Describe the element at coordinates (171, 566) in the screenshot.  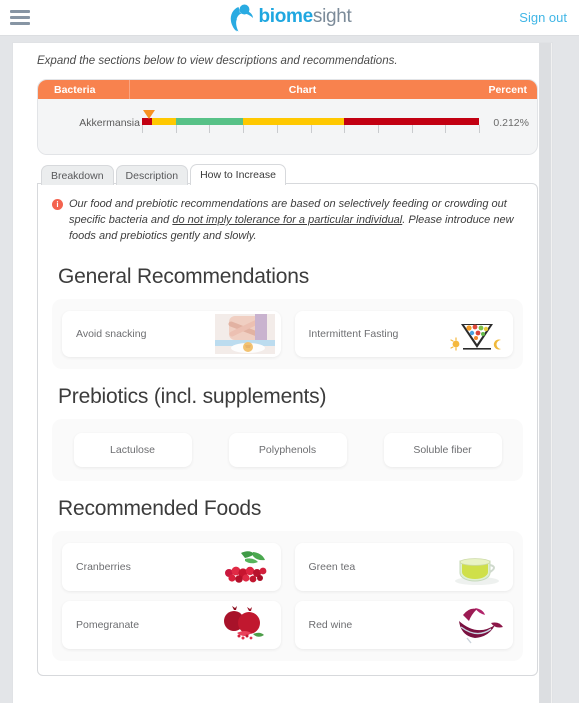
I see `recommendation-card: Cranberries` at that location.